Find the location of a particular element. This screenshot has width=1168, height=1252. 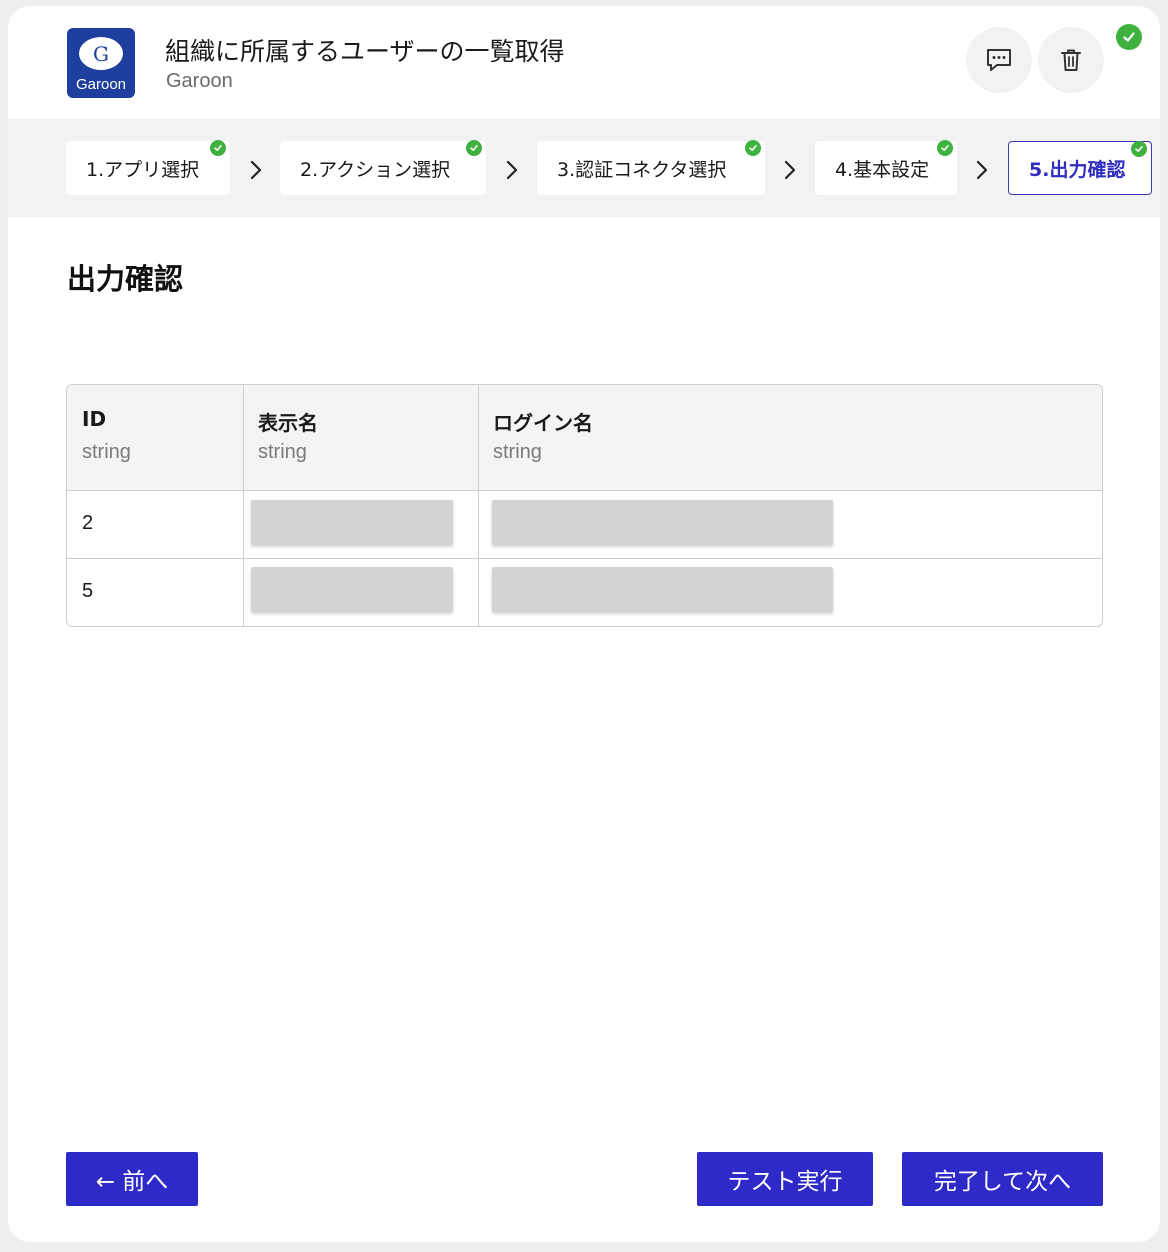

step-label: 4.基本設定 is located at coordinates (882, 169).